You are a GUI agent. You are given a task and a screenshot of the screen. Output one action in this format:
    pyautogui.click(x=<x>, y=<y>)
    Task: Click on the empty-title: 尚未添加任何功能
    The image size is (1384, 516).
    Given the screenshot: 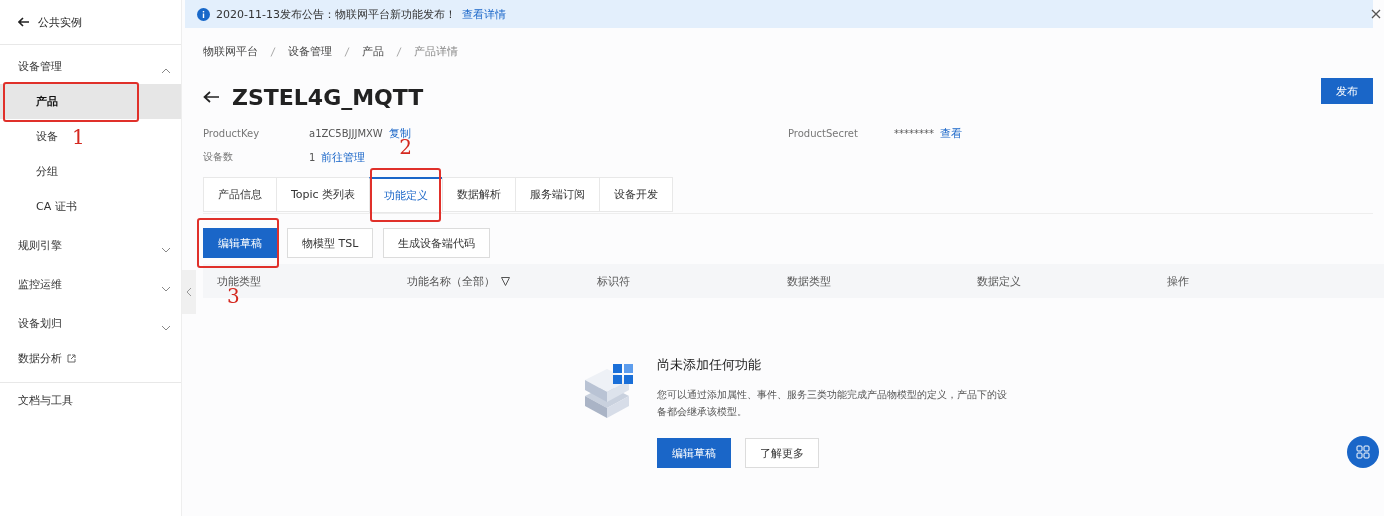 What is the action you would take?
    pyautogui.click(x=709, y=365)
    